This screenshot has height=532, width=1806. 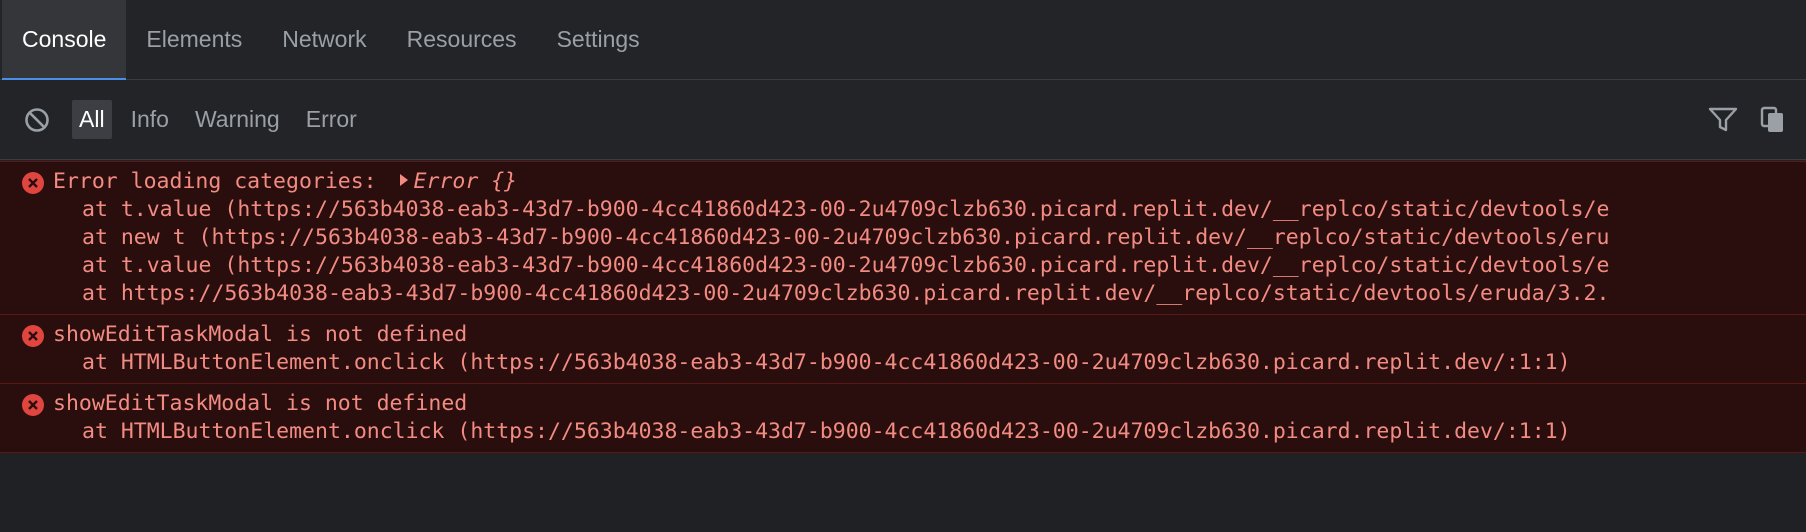 What do you see at coordinates (37, 120) in the screenshot?
I see `clear-console-icon` at bounding box center [37, 120].